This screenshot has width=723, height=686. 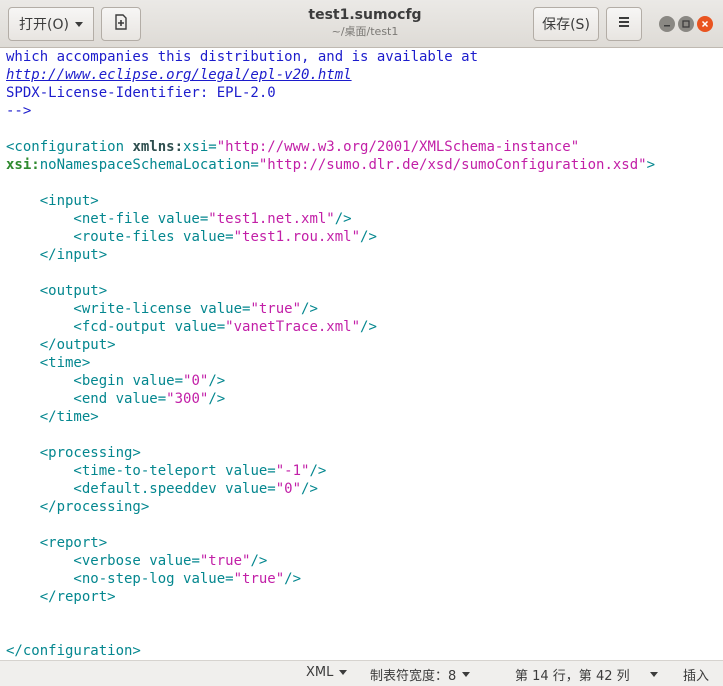 I want to click on code-token-tag: <verbose, so click(x=78, y=561).